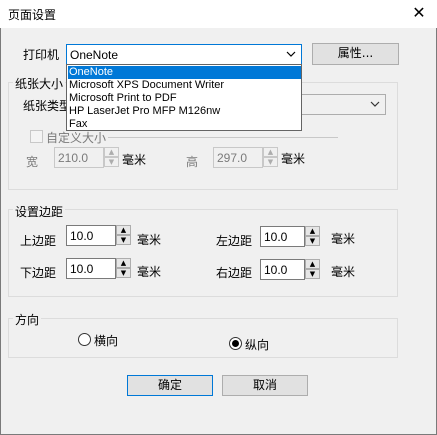 Image resolution: width=437 pixels, height=435 pixels. What do you see at coordinates (203, 338) in the screenshot?
I see `orientation-group` at bounding box center [203, 338].